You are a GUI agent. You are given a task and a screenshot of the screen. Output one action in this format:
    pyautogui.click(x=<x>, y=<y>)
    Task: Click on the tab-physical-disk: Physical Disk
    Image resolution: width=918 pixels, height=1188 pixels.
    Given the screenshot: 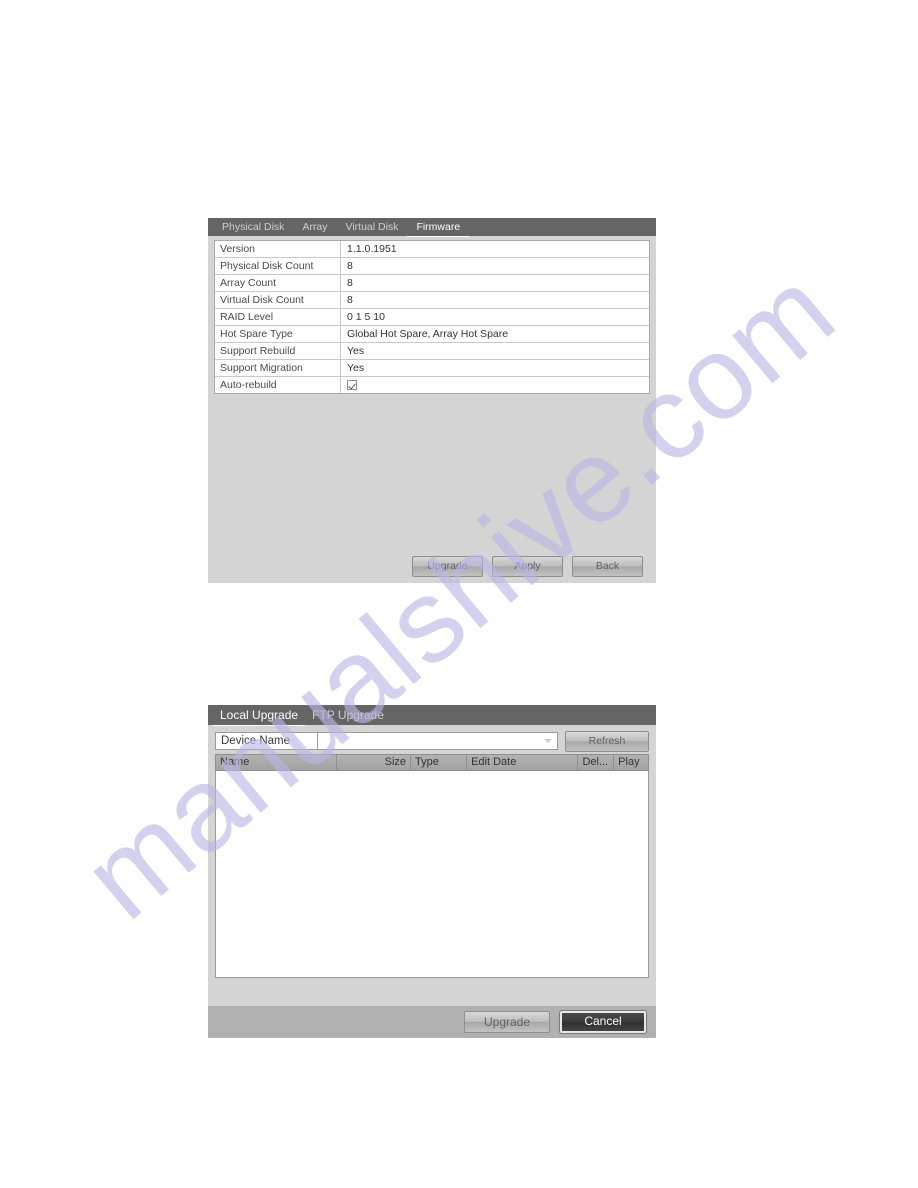 What is the action you would take?
    pyautogui.click(x=253, y=227)
    